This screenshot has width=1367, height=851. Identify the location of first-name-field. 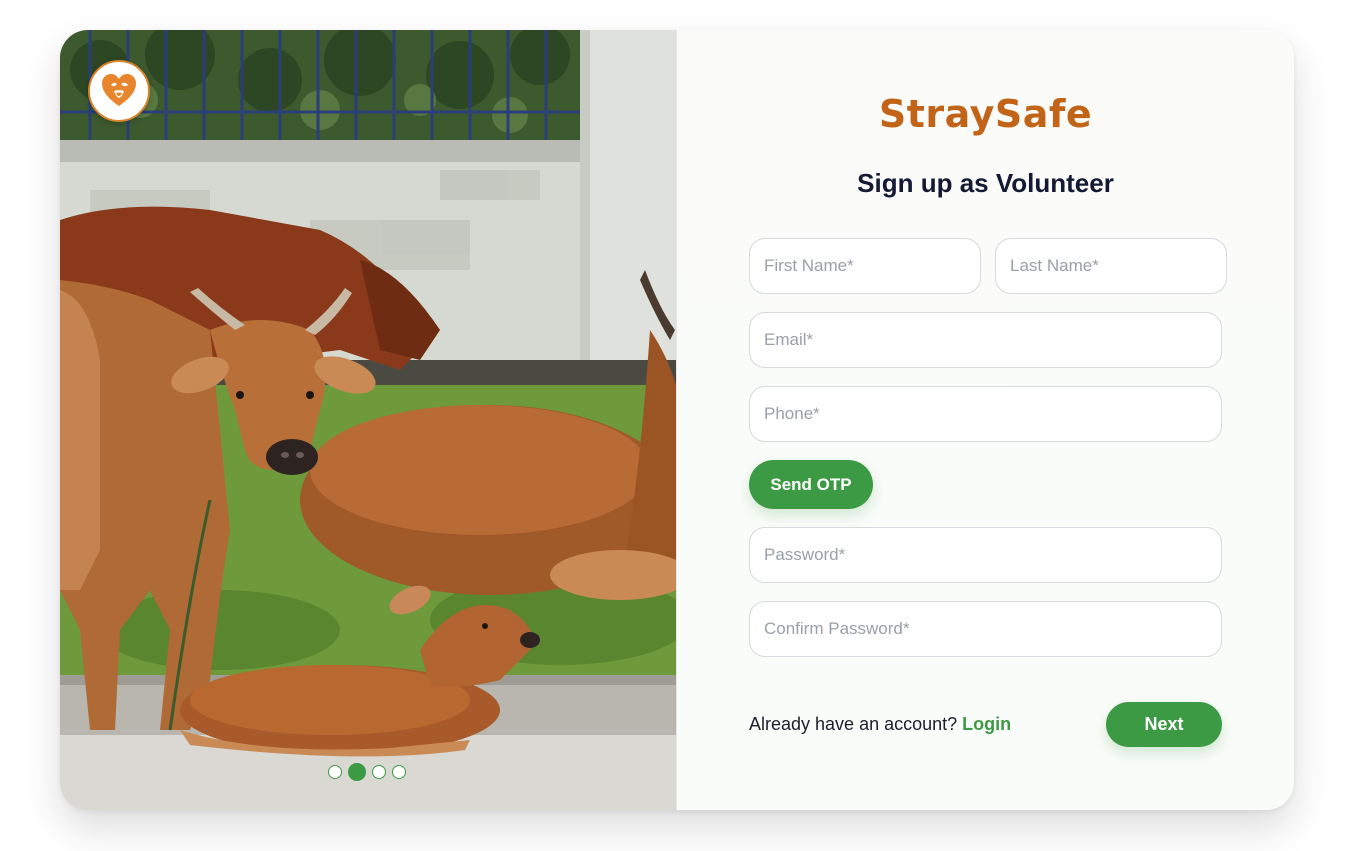
(865, 266).